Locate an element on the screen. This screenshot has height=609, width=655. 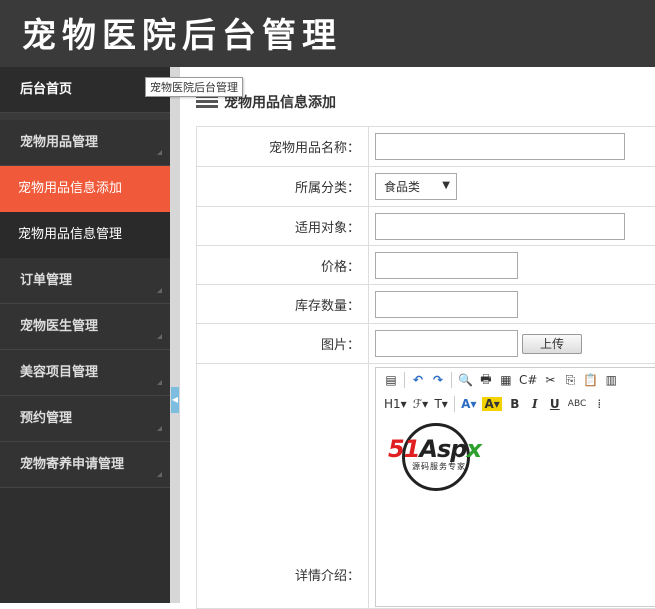
sidebar-item-boarding: 宠物寄养申请管理 is located at coordinates (85, 465).